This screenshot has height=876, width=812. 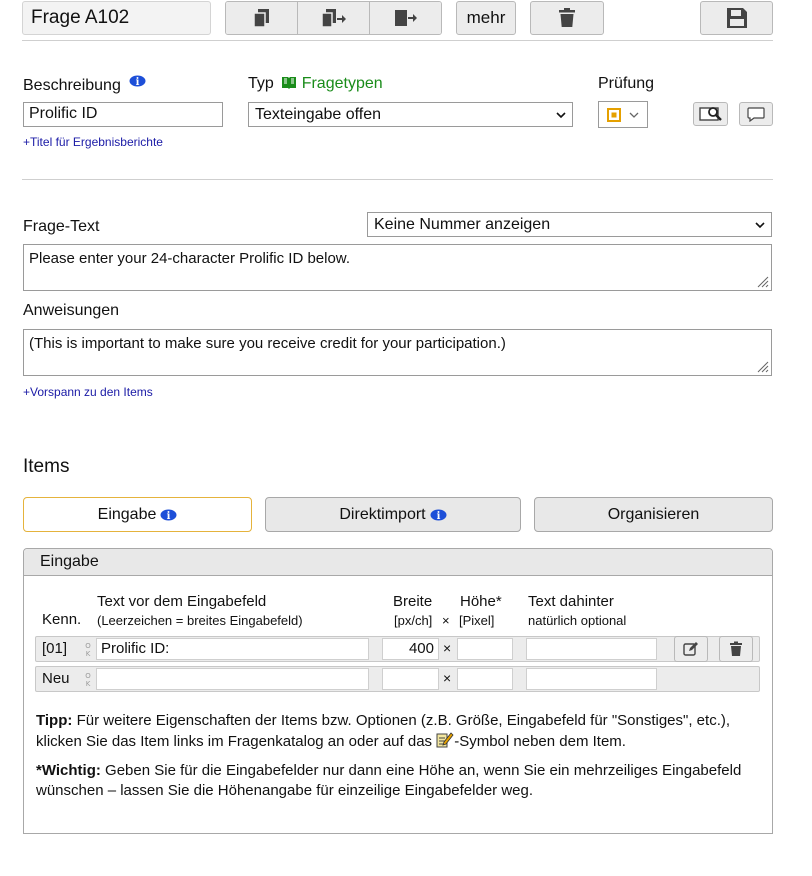 I want to click on item-width-input: 400, so click(x=410, y=649).